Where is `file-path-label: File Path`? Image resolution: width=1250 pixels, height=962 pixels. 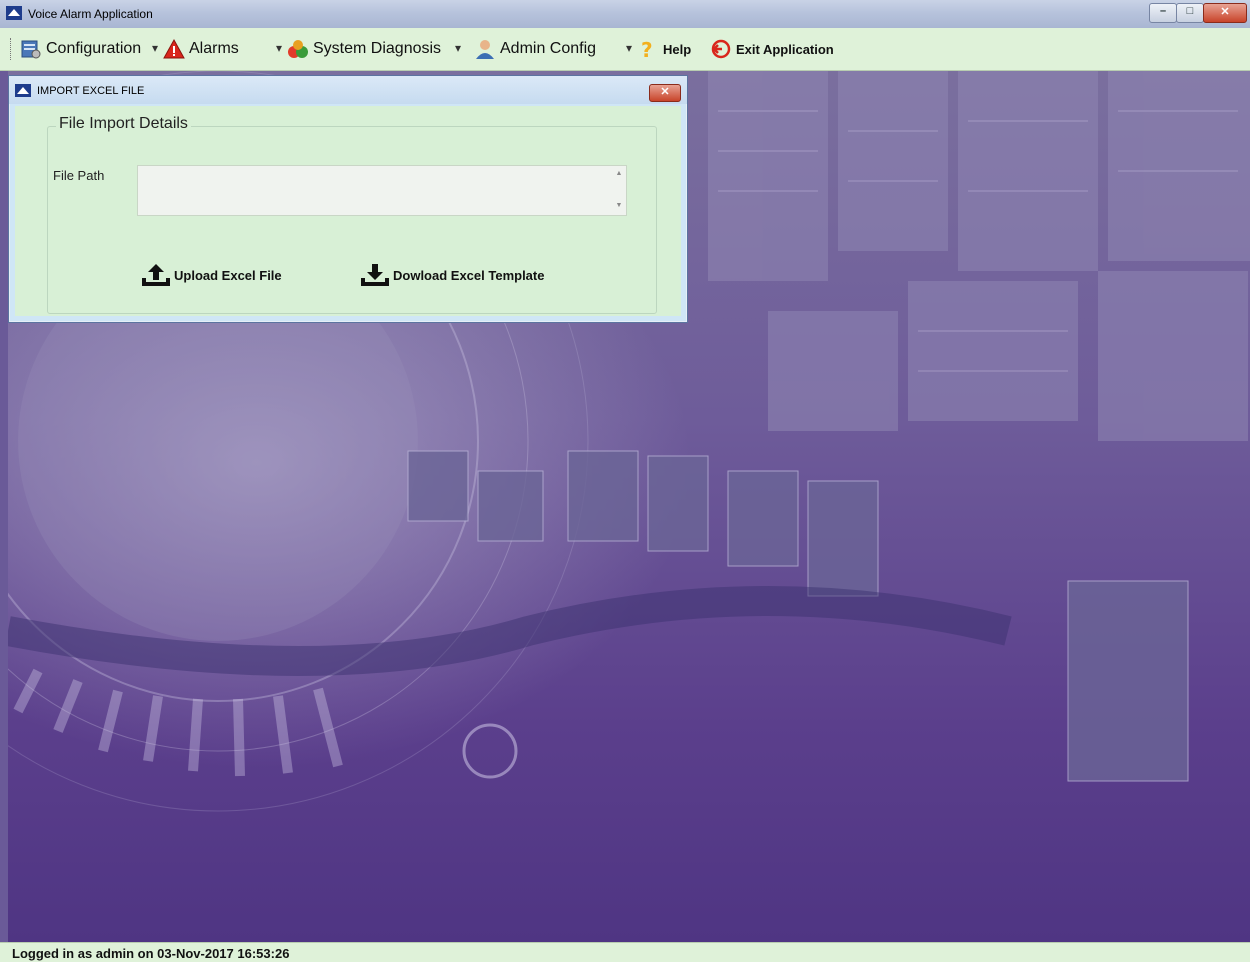 file-path-label: File Path is located at coordinates (79, 175).